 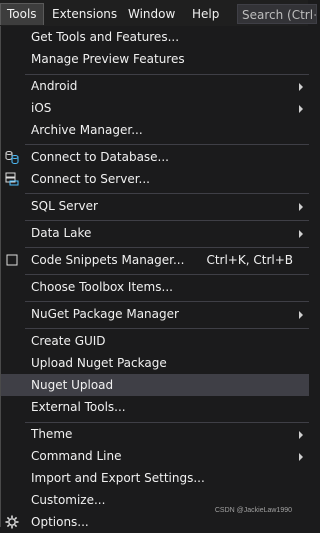 What do you see at coordinates (61, 233) in the screenshot?
I see `menu-item-label: Data Lake` at bounding box center [61, 233].